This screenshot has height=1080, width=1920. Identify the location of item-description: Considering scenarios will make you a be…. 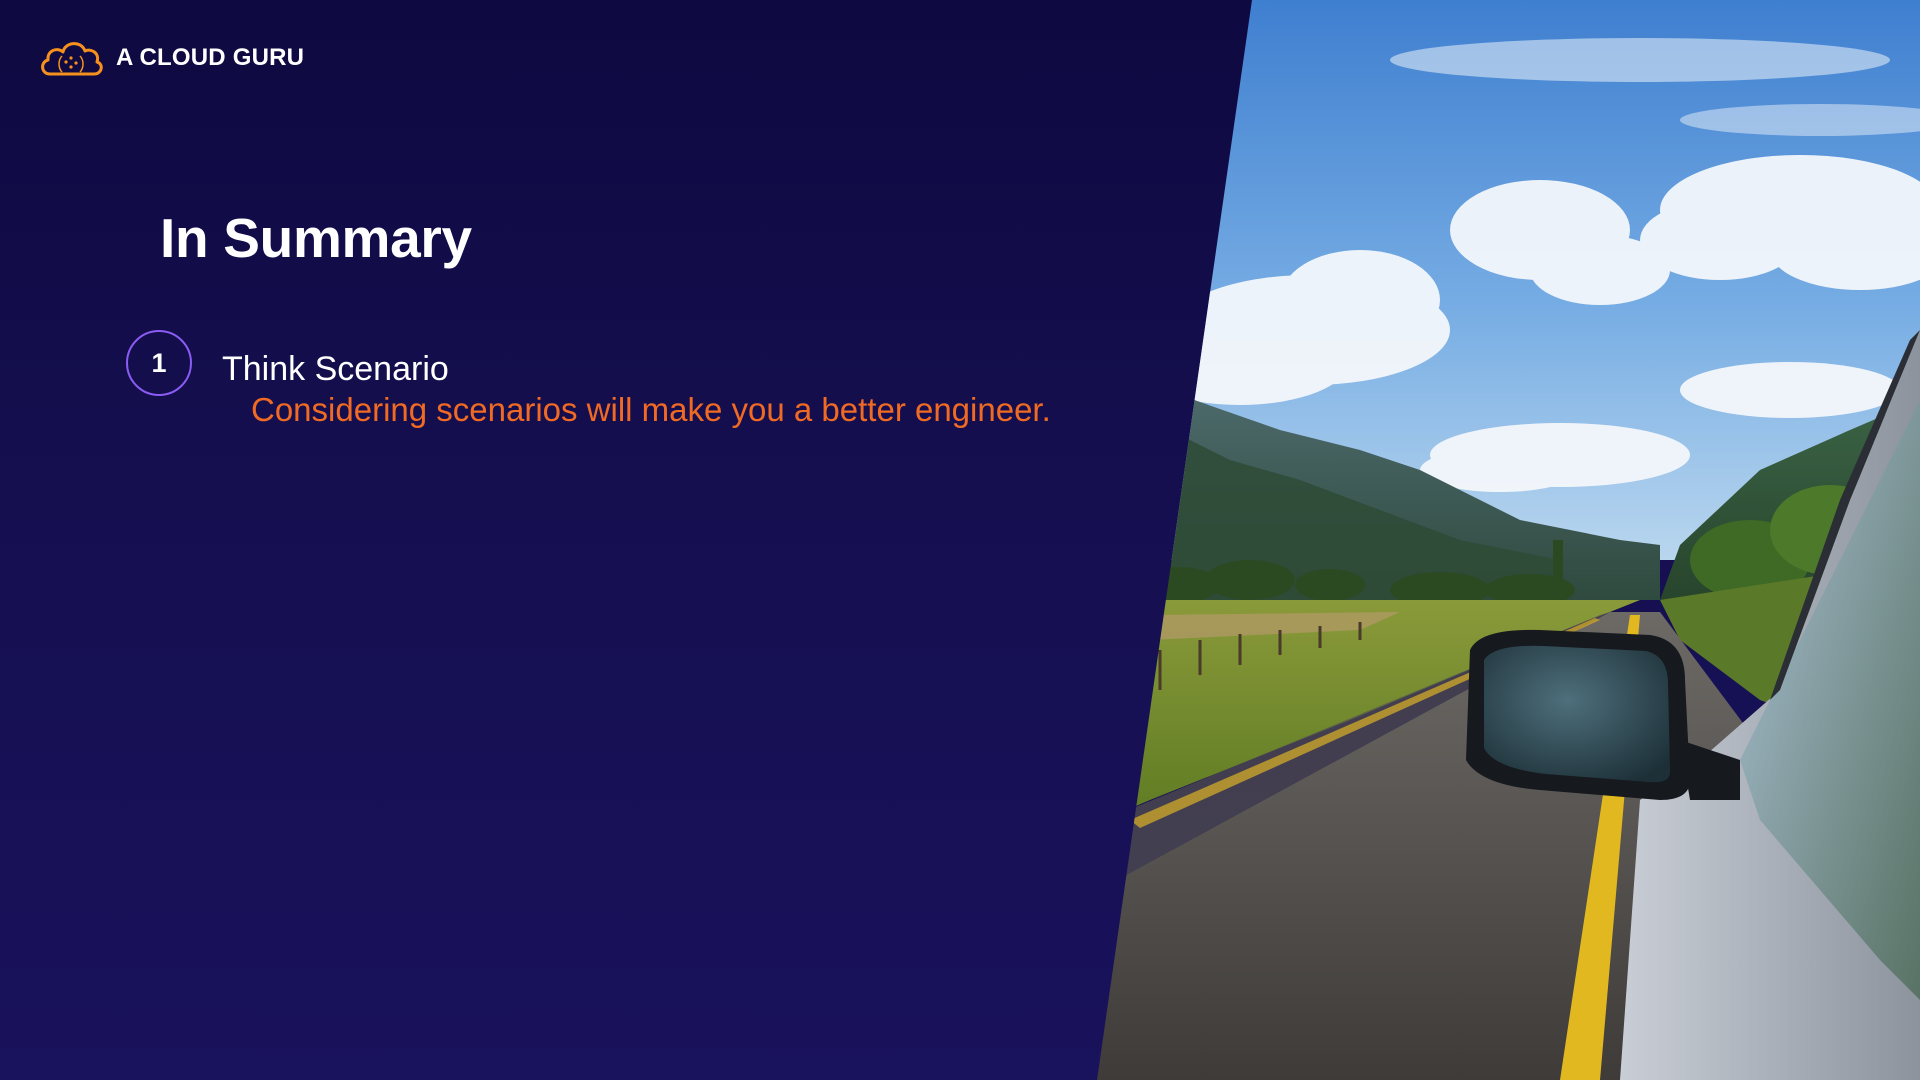
(651, 409).